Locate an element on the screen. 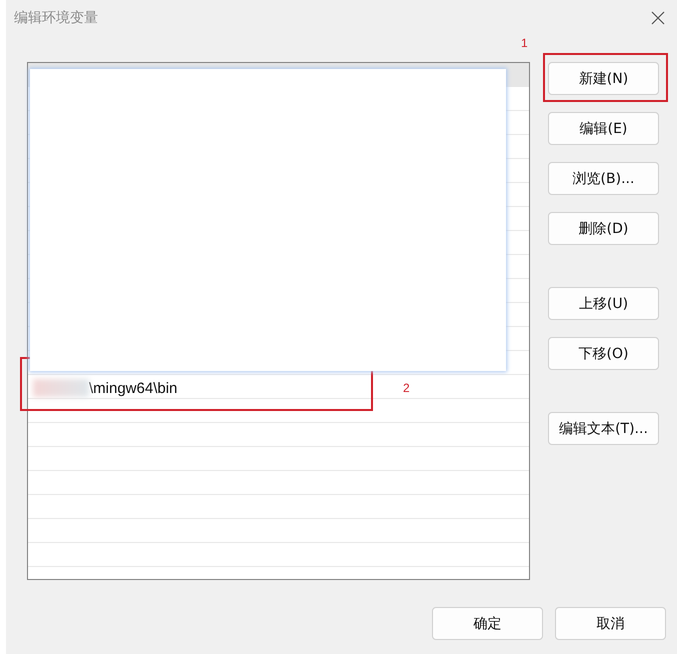 Image resolution: width=677 pixels, height=654 pixels. dialog-button: 删除(D) is located at coordinates (603, 228).